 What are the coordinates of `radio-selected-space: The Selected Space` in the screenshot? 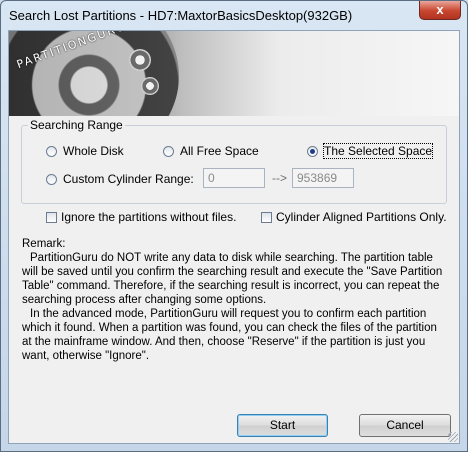 It's located at (370, 151).